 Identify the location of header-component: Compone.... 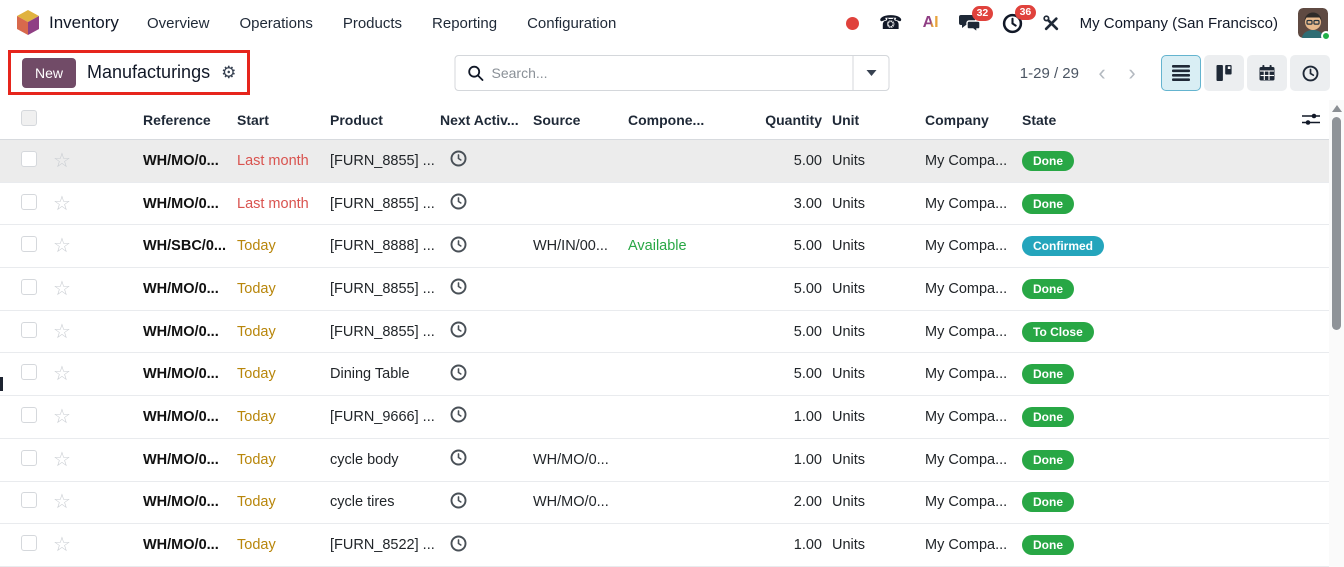
(682, 120).